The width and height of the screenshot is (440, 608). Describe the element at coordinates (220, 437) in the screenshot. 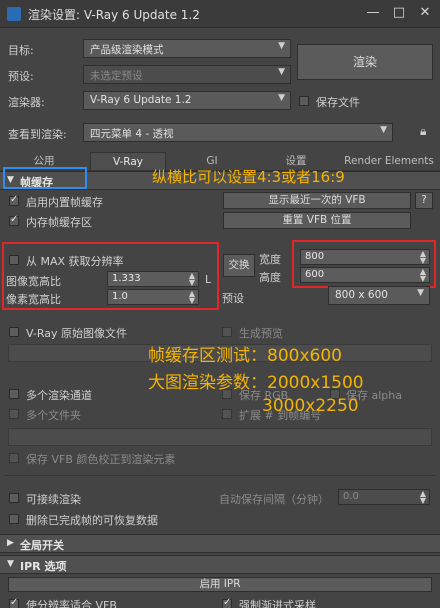

I see `multi-channel-path-field` at that location.